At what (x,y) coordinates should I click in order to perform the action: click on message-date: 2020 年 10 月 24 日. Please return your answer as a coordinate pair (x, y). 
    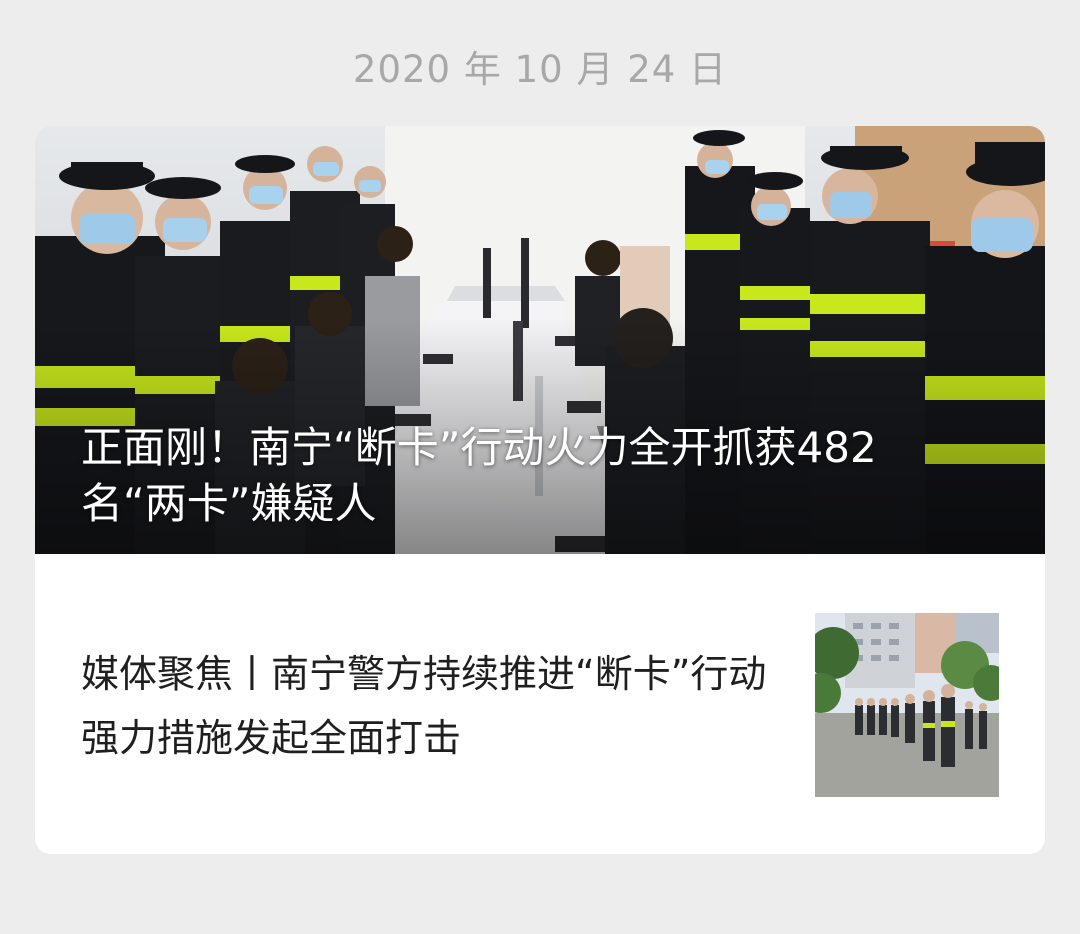
    Looking at the image, I should click on (540, 69).